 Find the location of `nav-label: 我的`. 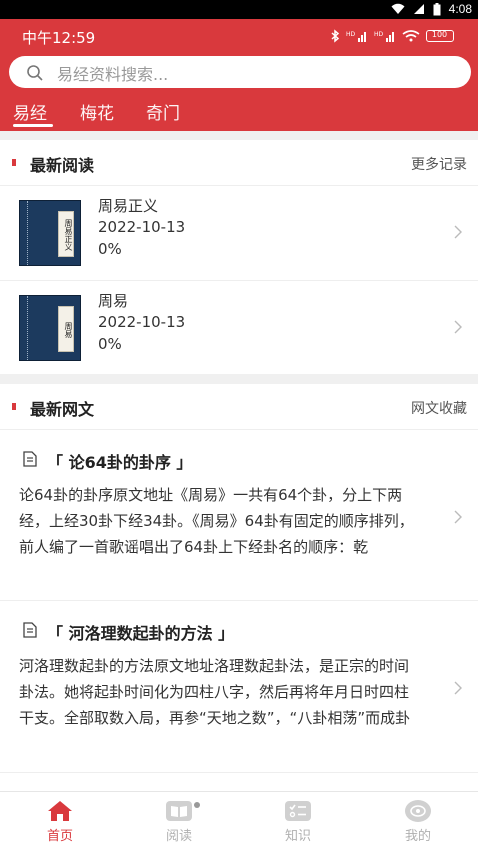

nav-label: 我的 is located at coordinates (417, 836).